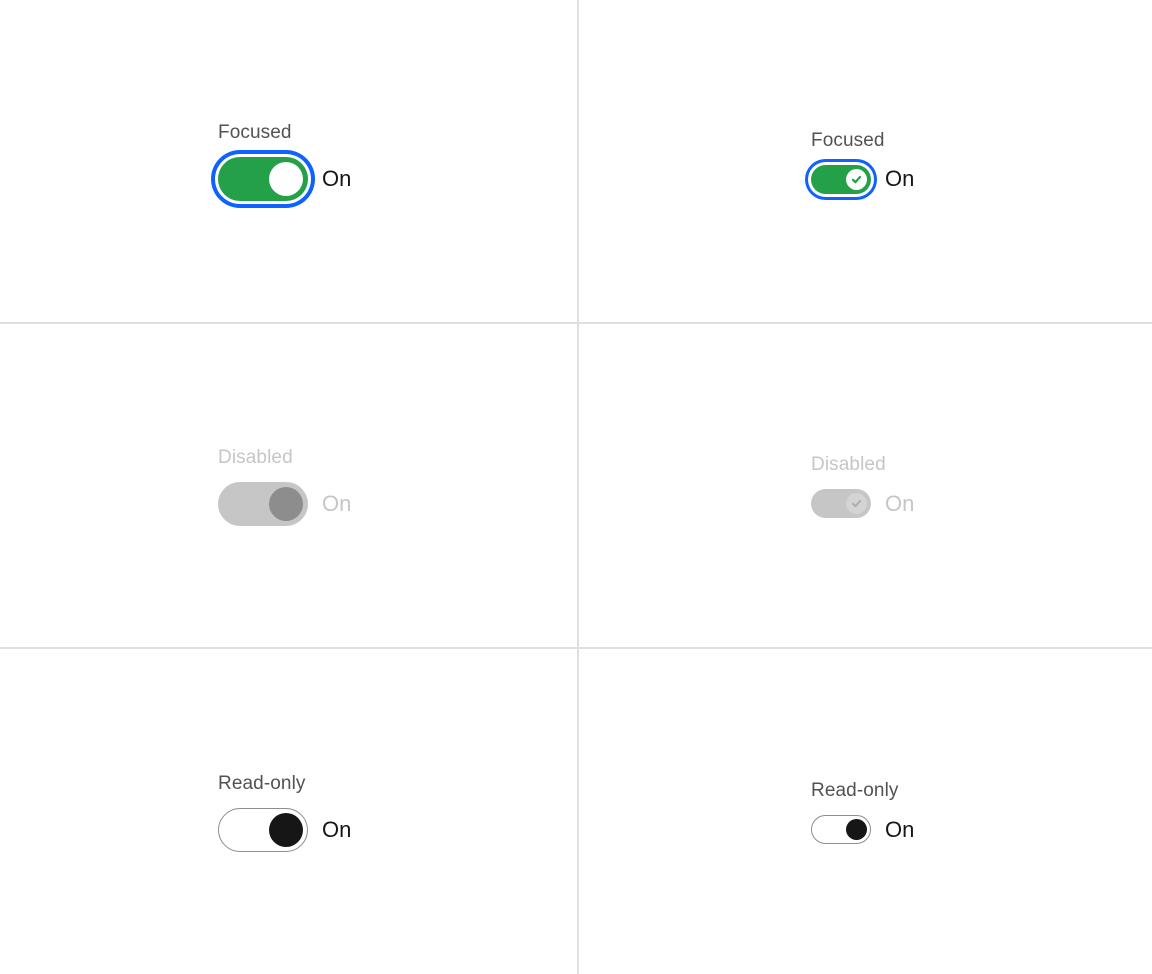  What do you see at coordinates (841, 829) in the screenshot?
I see `toggle-readonly-small` at bounding box center [841, 829].